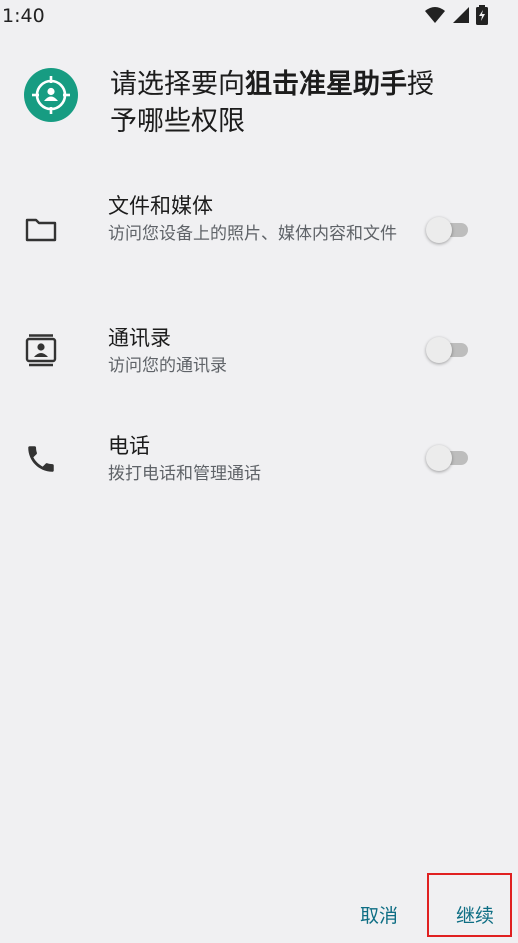 This screenshot has height=943, width=518. What do you see at coordinates (379, 914) in the screenshot?
I see `cancel-button: 取消` at bounding box center [379, 914].